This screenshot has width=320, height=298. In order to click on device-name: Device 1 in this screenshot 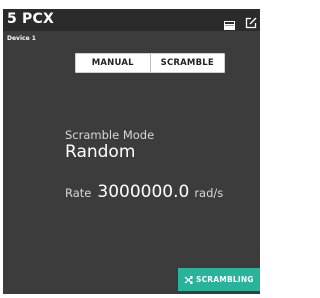, I will do `click(21, 38)`.